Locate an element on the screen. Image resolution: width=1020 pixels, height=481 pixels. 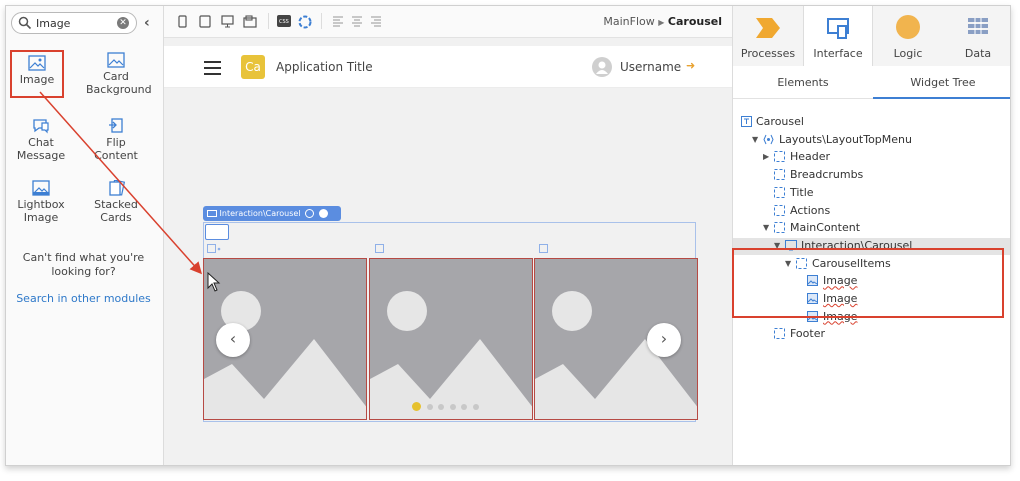
tree-node-label: Breadcrumbs is located at coordinates (827, 175).